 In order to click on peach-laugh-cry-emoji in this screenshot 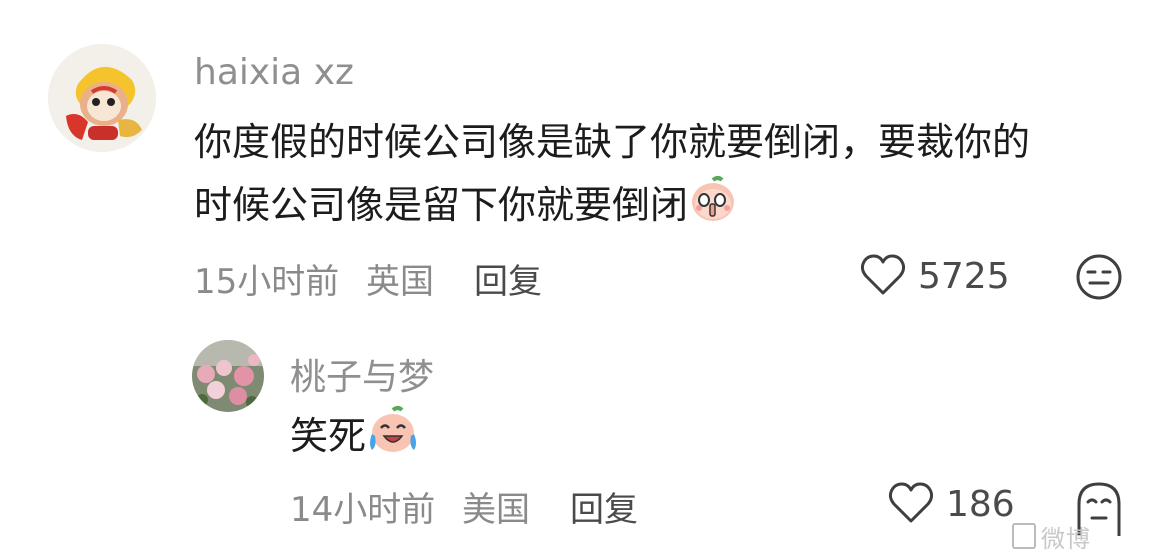, I will do `click(393, 438)`.